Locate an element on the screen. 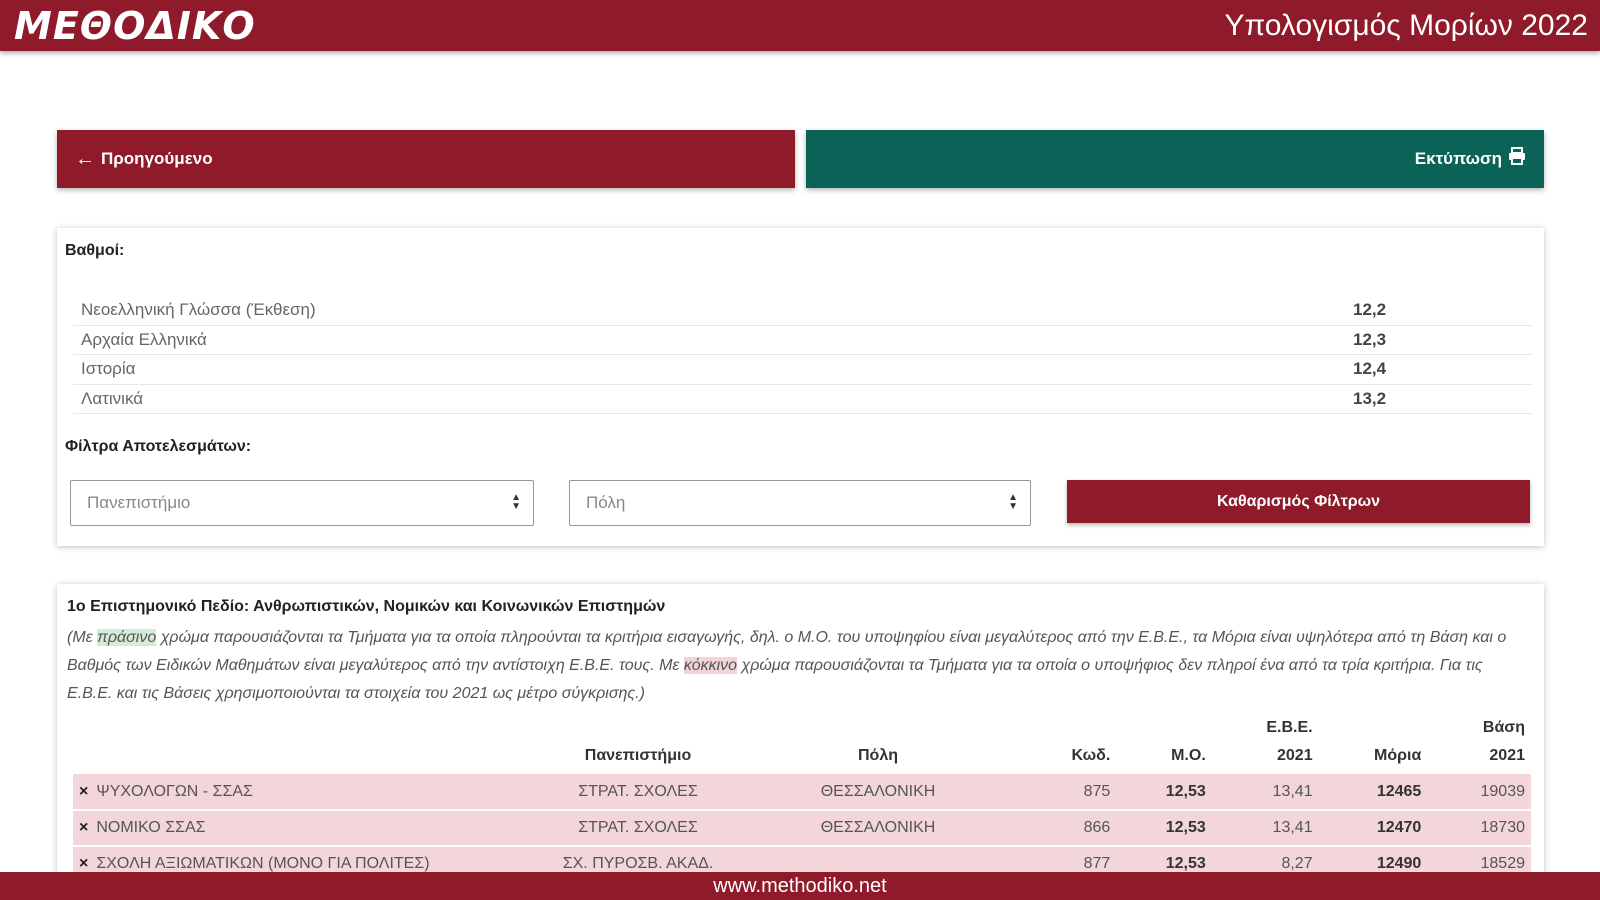 The width and height of the screenshot is (1600, 900). department-name: ΨΥΧΟΛΟΓΩΝ - ΣΣΑΣ is located at coordinates (174, 791).